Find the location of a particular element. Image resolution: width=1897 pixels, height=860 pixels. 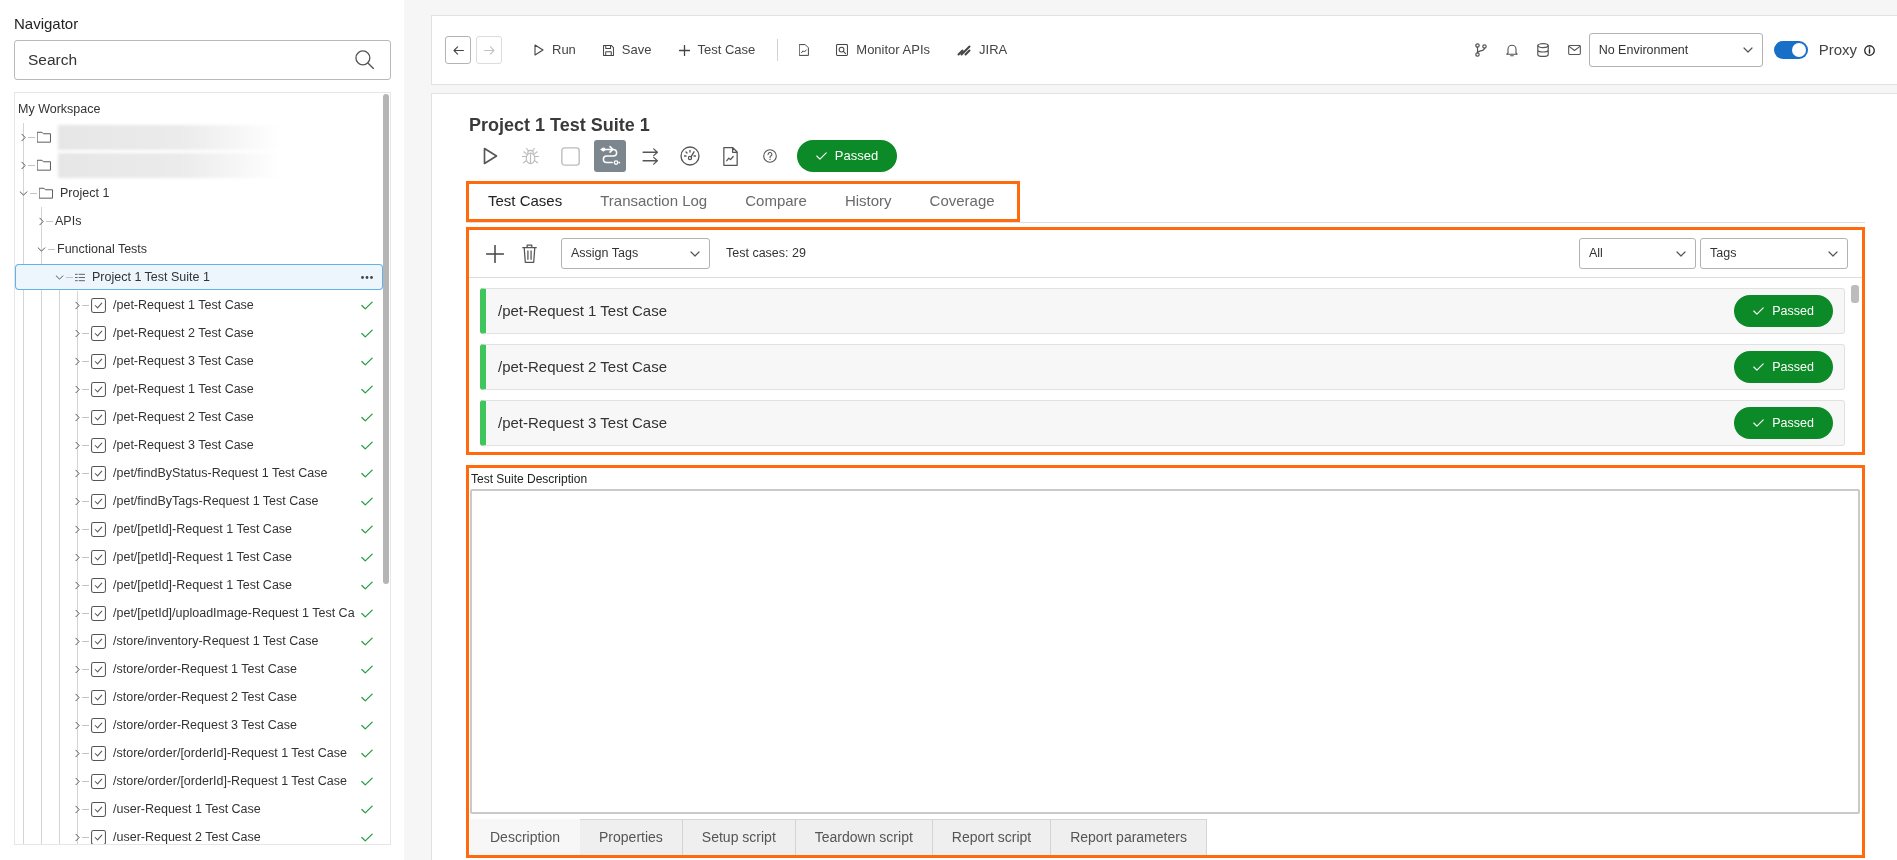

run-button: Run is located at coordinates (555, 50).